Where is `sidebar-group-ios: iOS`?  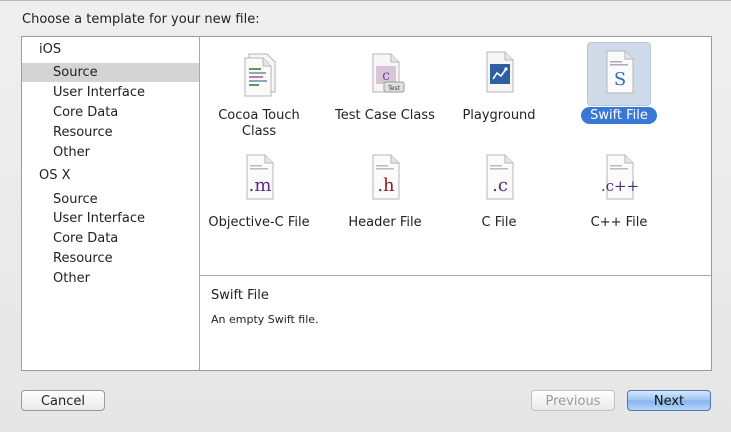 sidebar-group-ios: iOS is located at coordinates (50, 49).